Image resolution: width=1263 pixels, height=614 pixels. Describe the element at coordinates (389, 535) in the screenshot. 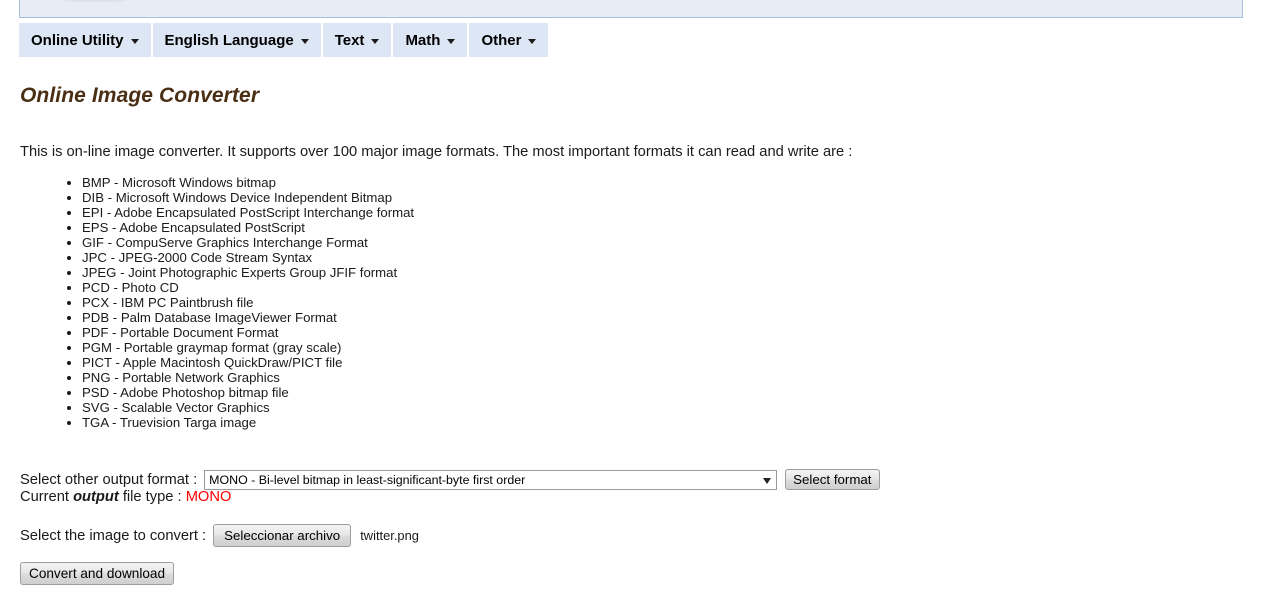

I see `selected-file-name: twitter.png` at that location.